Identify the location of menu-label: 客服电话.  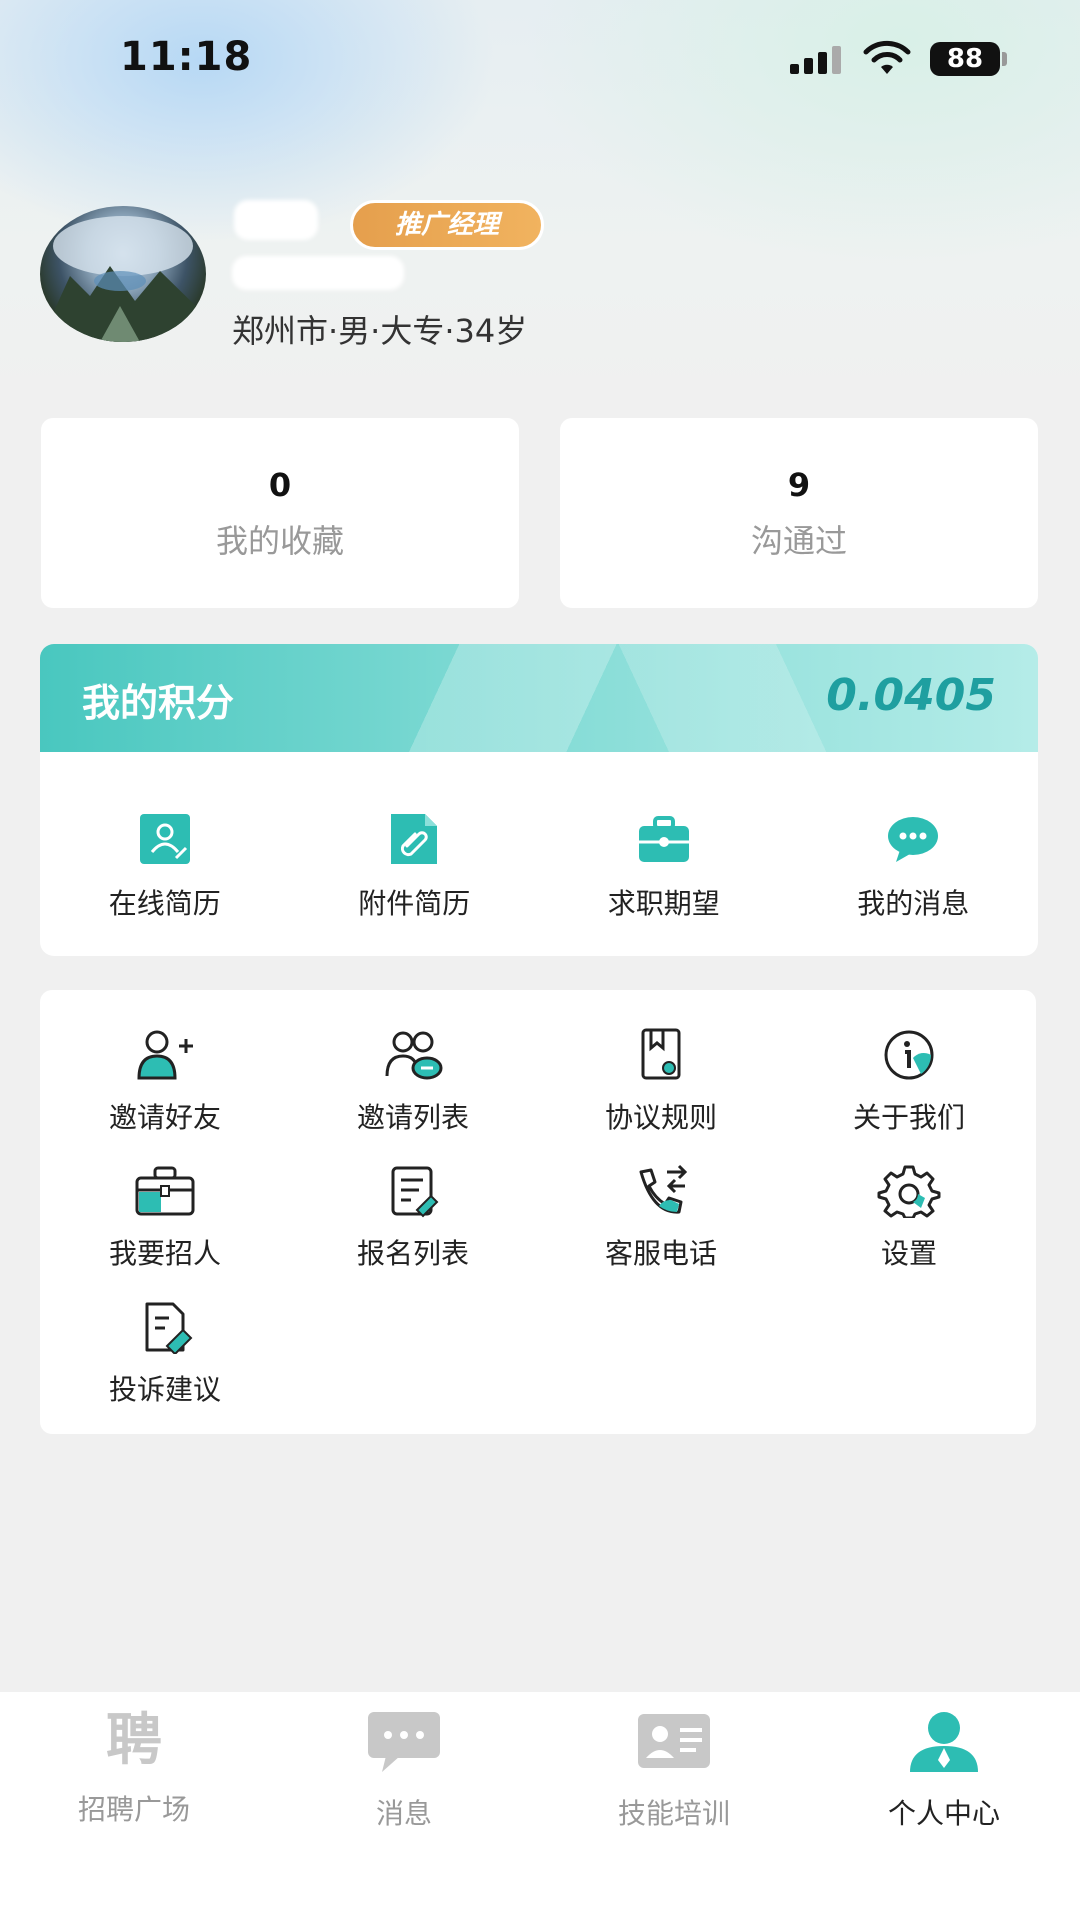
(660, 1253).